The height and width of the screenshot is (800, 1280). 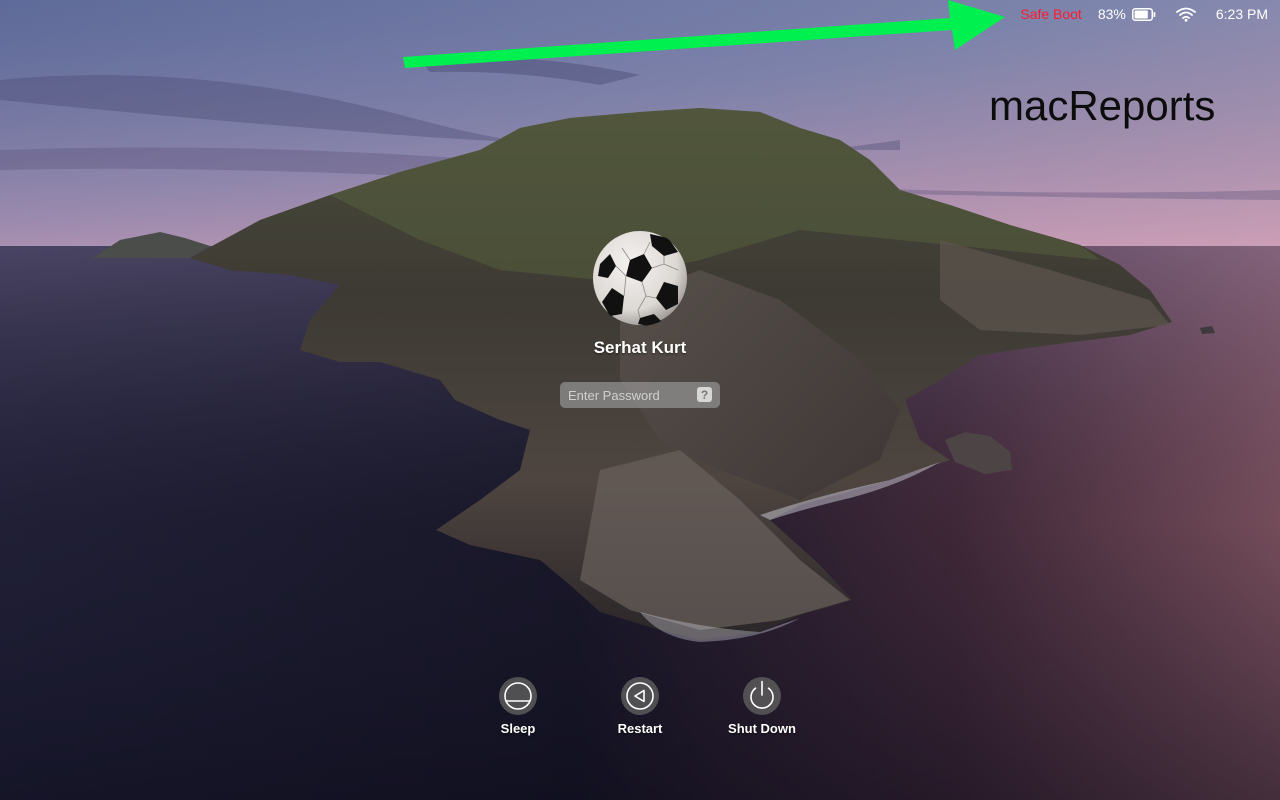 What do you see at coordinates (762, 728) in the screenshot?
I see `shut-down-label: Shut Down` at bounding box center [762, 728].